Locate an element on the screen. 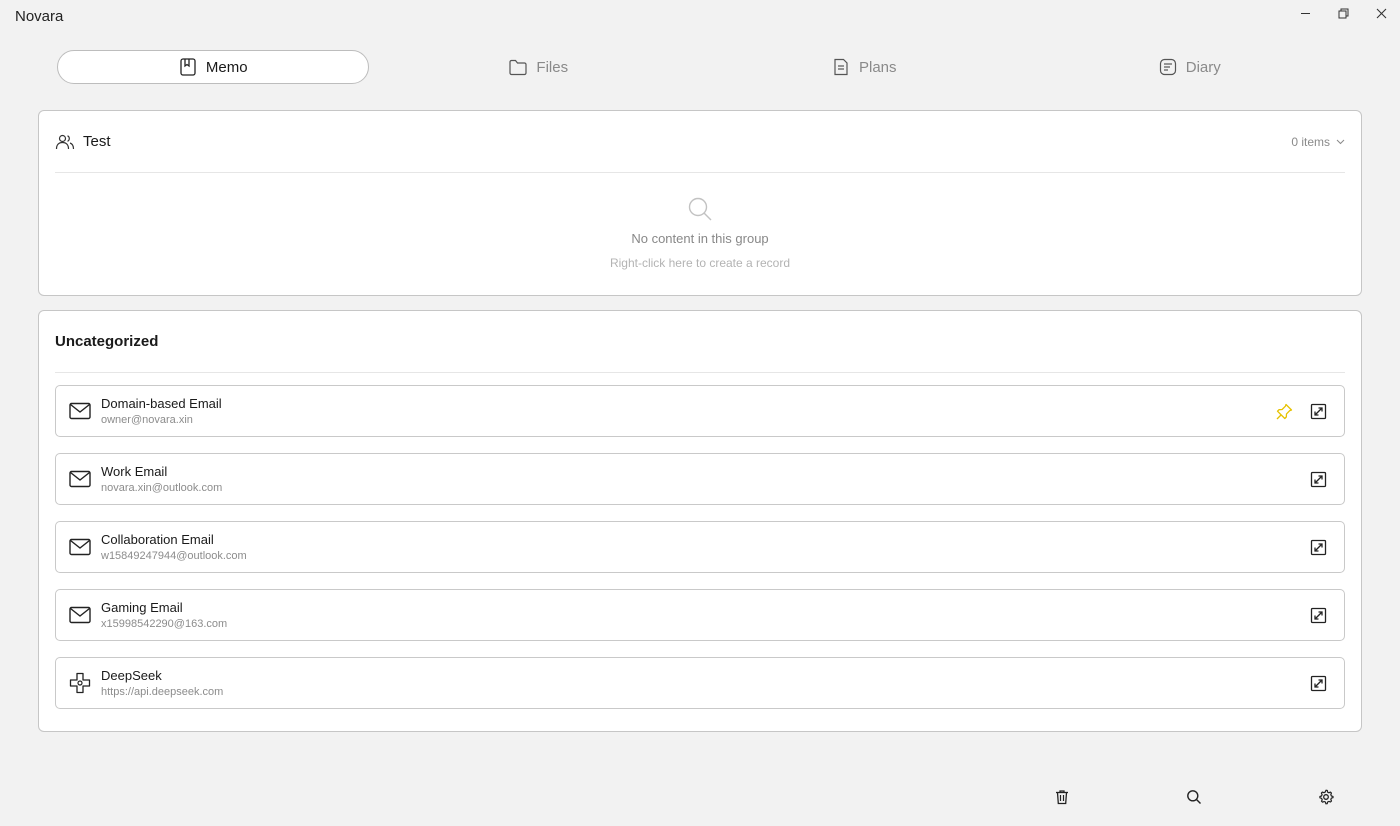  settings-button is located at coordinates (1326, 797).